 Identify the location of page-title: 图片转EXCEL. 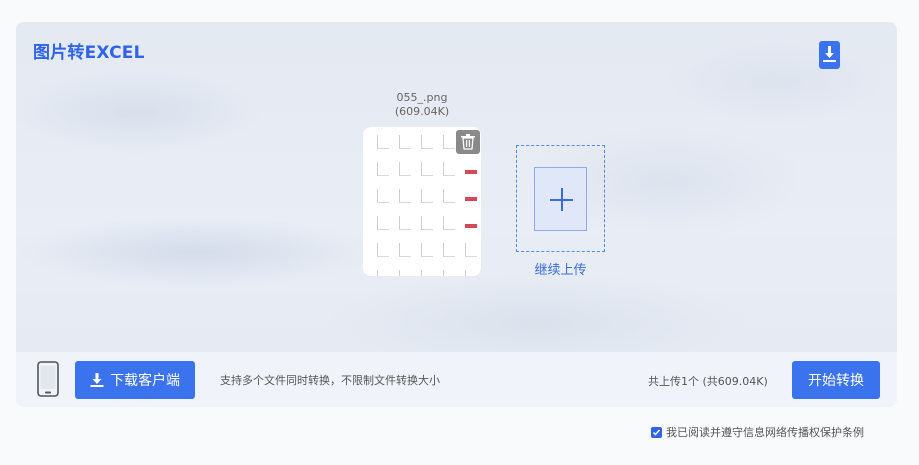
(89, 53).